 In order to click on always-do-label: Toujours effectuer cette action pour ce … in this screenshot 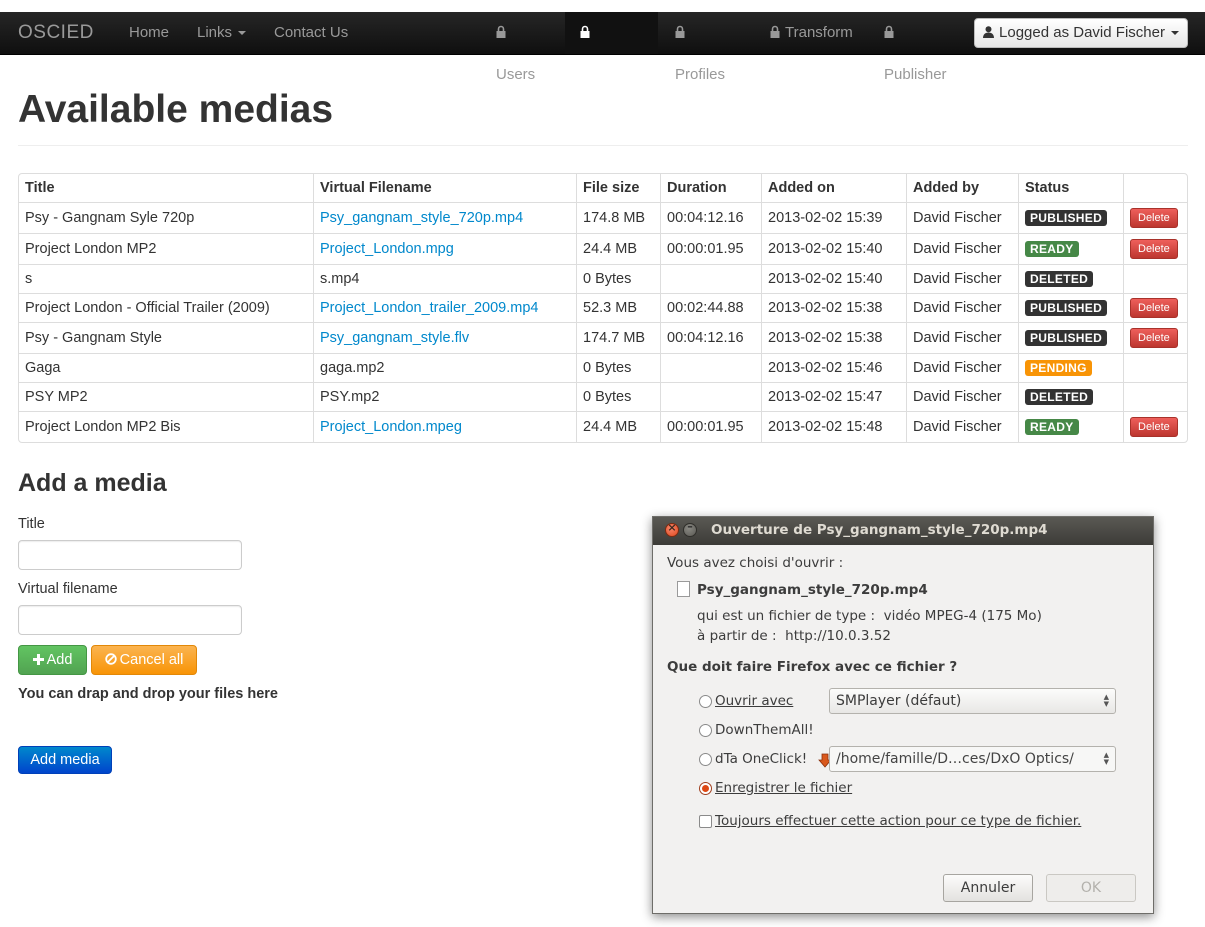, I will do `click(898, 821)`.